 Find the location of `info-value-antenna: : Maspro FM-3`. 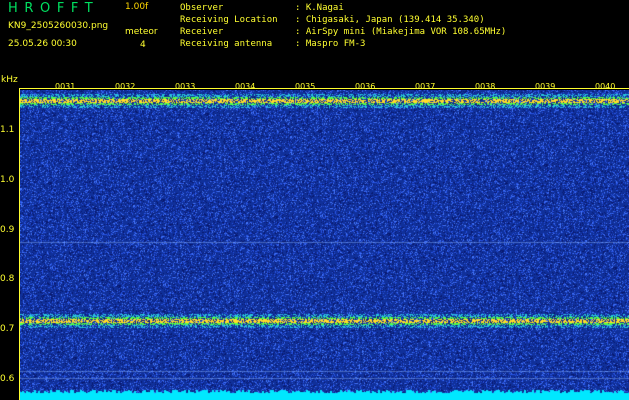

info-value-antenna: : Maspro FM-3 is located at coordinates (330, 44).